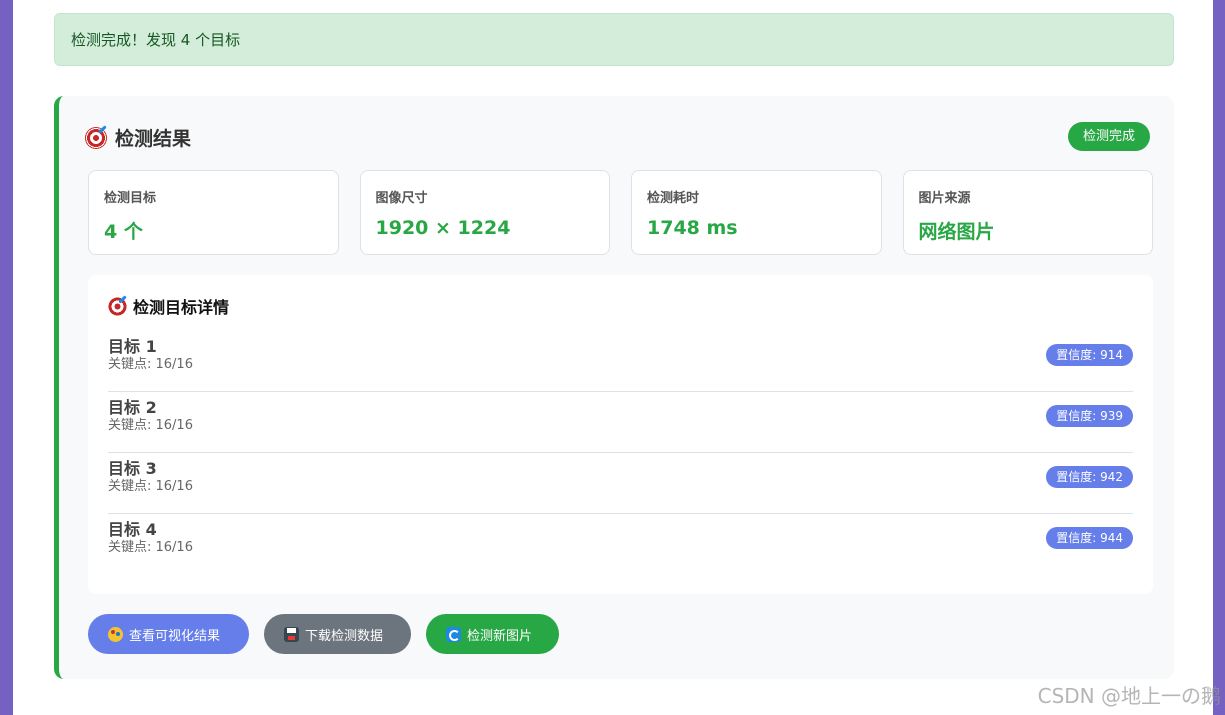 The image size is (1225, 715). Describe the element at coordinates (181, 307) in the screenshot. I see `details-title-text: 检测目标详情` at that location.